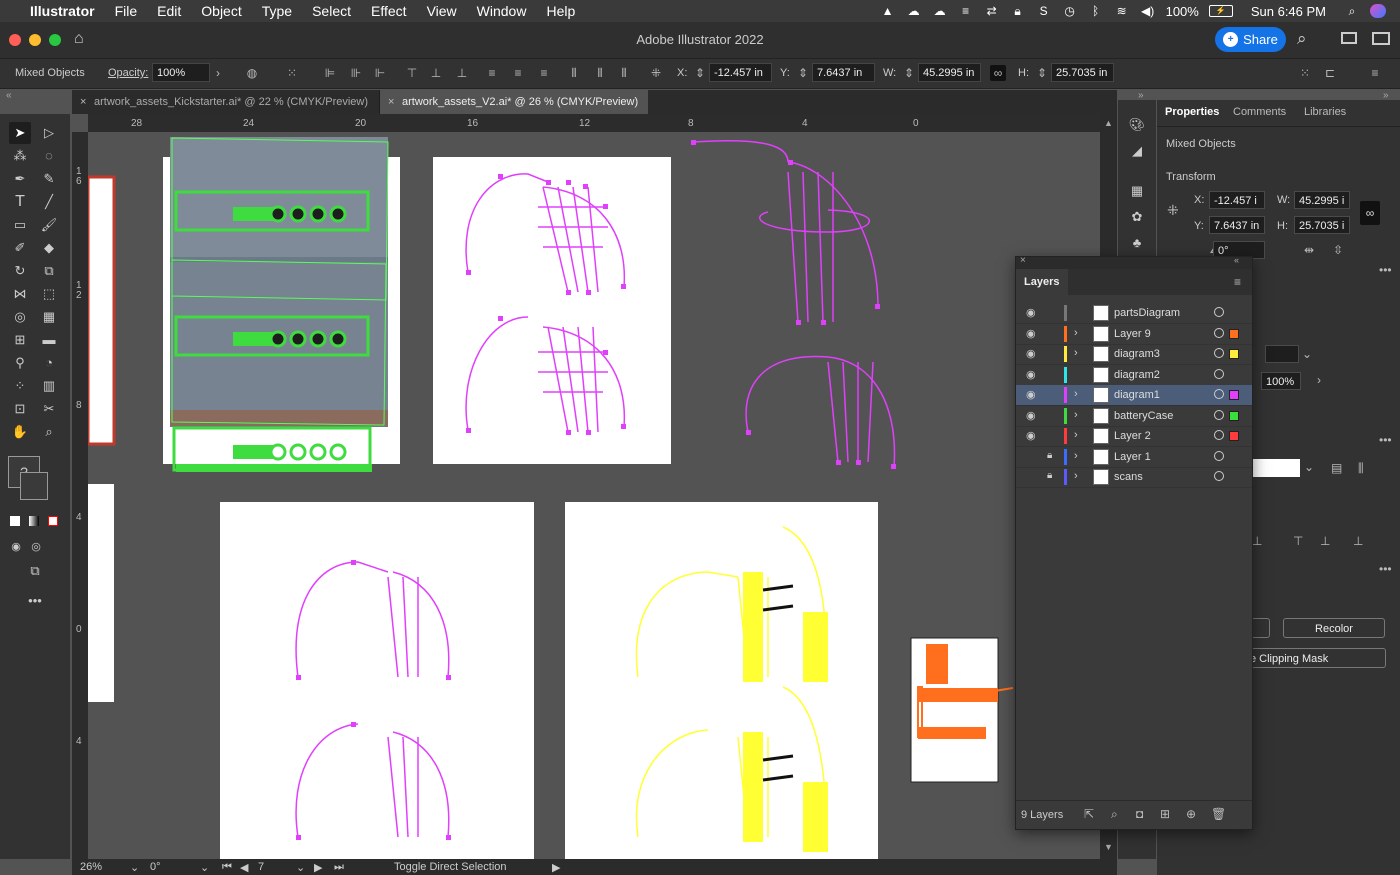 This screenshot has width=1400, height=875. Describe the element at coordinates (330, 73) in the screenshot. I see `align-left-icon: ⊫` at that location.